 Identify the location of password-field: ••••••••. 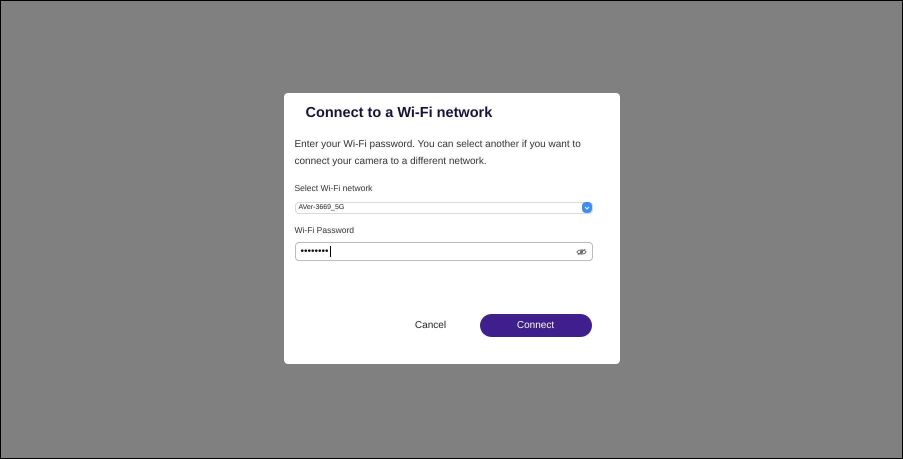
(443, 252).